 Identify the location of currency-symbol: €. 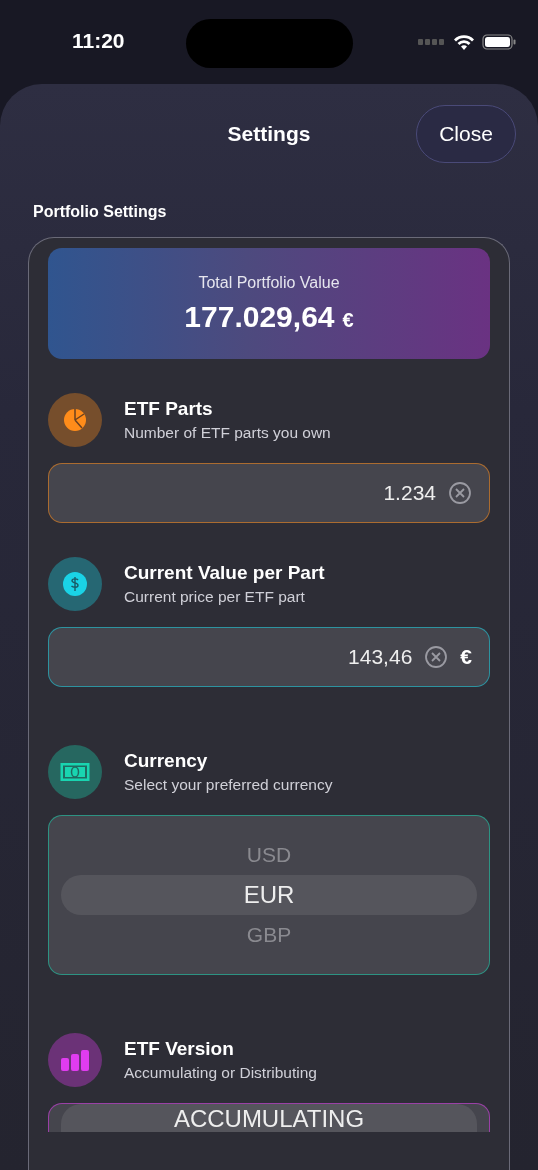
(348, 320).